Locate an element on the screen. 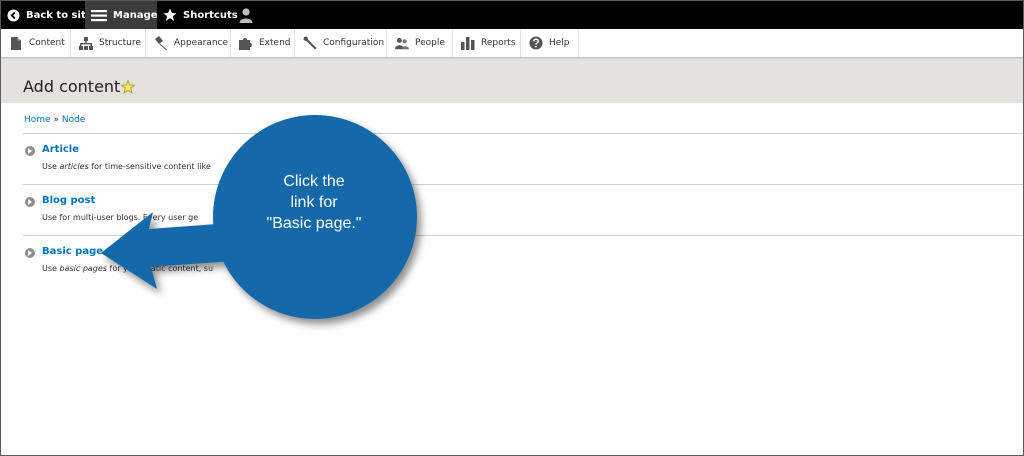 This screenshot has width=1024, height=456. toolbar-item-extend: Extend is located at coordinates (263, 43).